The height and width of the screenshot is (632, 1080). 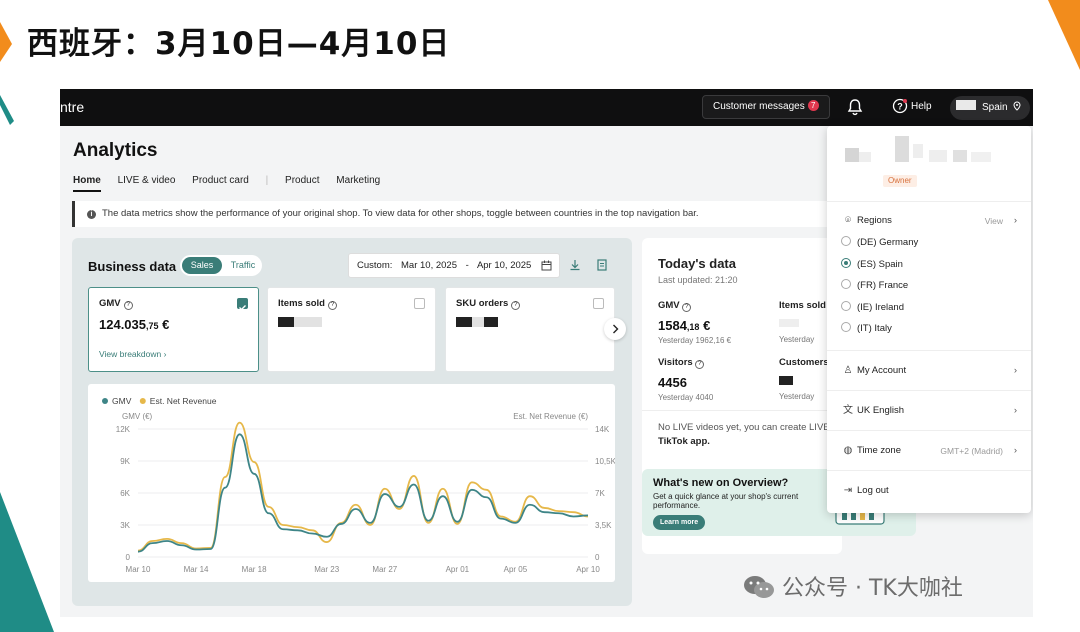 I want to click on calendar-icon, so click(x=546, y=265).